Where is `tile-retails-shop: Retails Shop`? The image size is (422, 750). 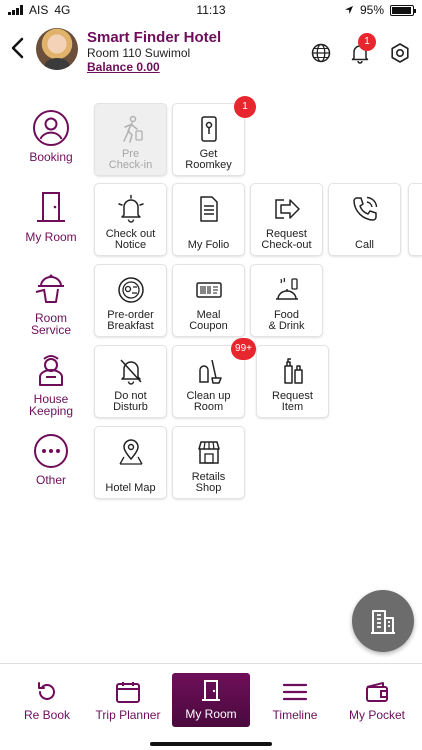 tile-retails-shop: Retails Shop is located at coordinates (208, 462).